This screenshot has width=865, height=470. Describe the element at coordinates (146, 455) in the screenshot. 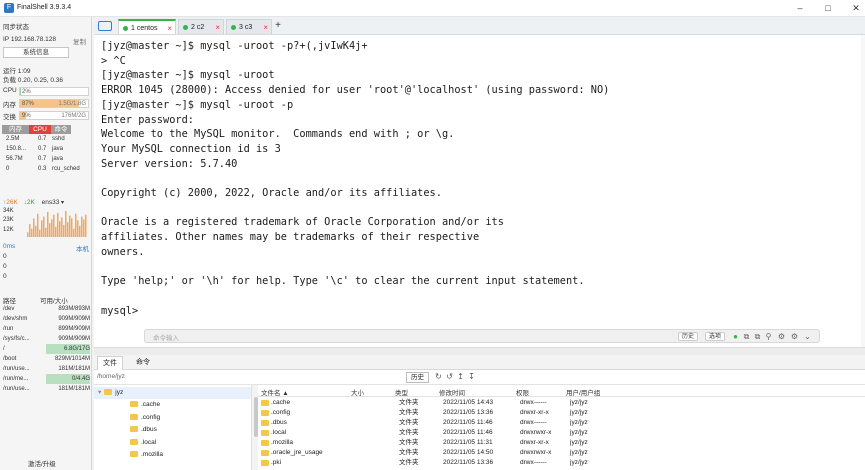

I see `tree-item: .mozilla` at that location.